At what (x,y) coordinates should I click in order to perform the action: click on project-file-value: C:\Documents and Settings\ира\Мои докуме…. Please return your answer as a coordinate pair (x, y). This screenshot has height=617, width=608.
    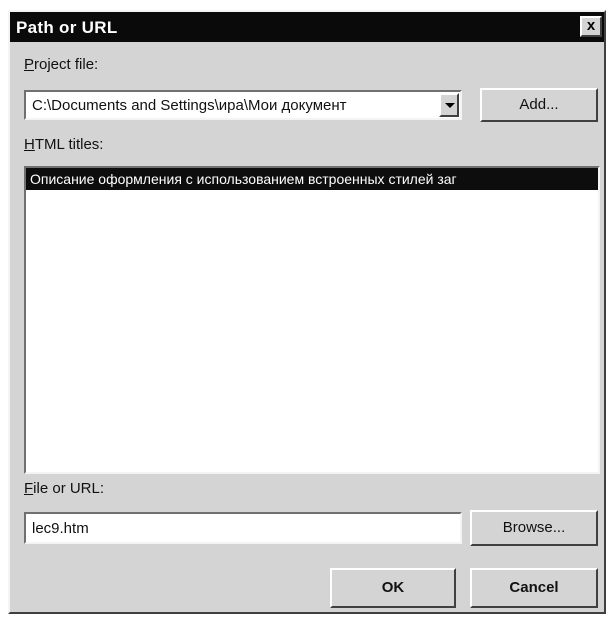
    Looking at the image, I should click on (189, 105).